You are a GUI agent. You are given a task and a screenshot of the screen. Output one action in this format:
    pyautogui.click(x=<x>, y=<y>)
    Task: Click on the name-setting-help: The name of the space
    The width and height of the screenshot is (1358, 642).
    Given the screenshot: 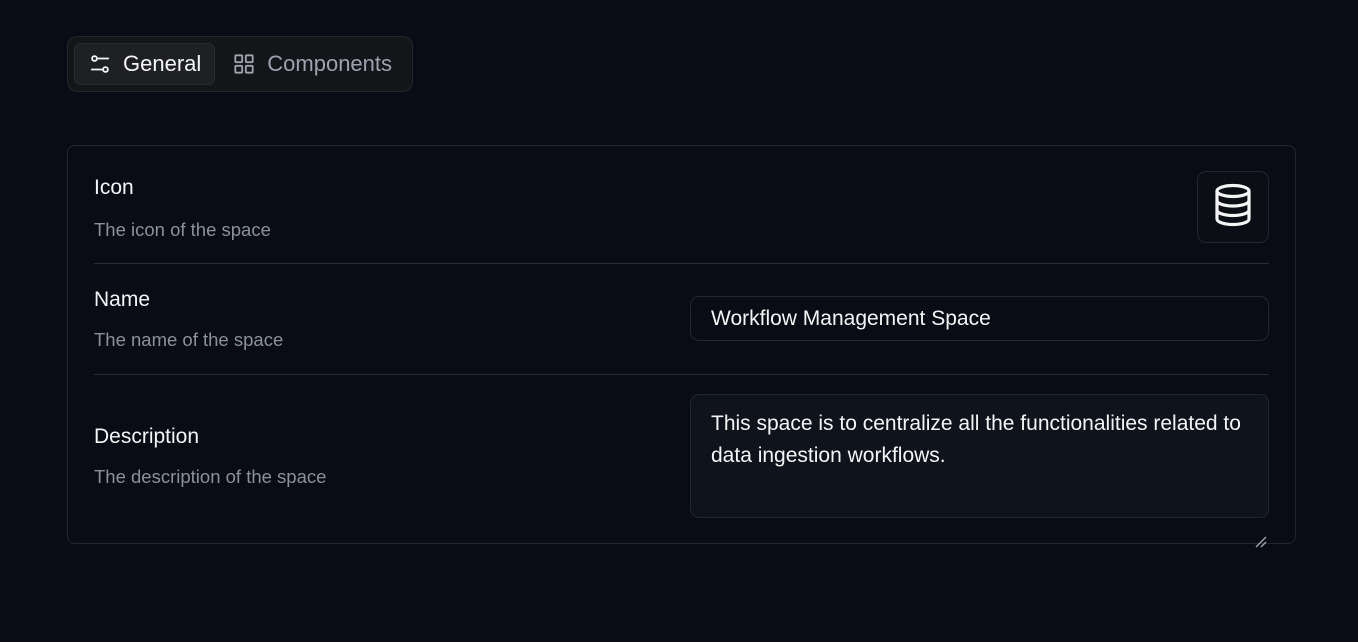 What is the action you would take?
    pyautogui.click(x=189, y=339)
    